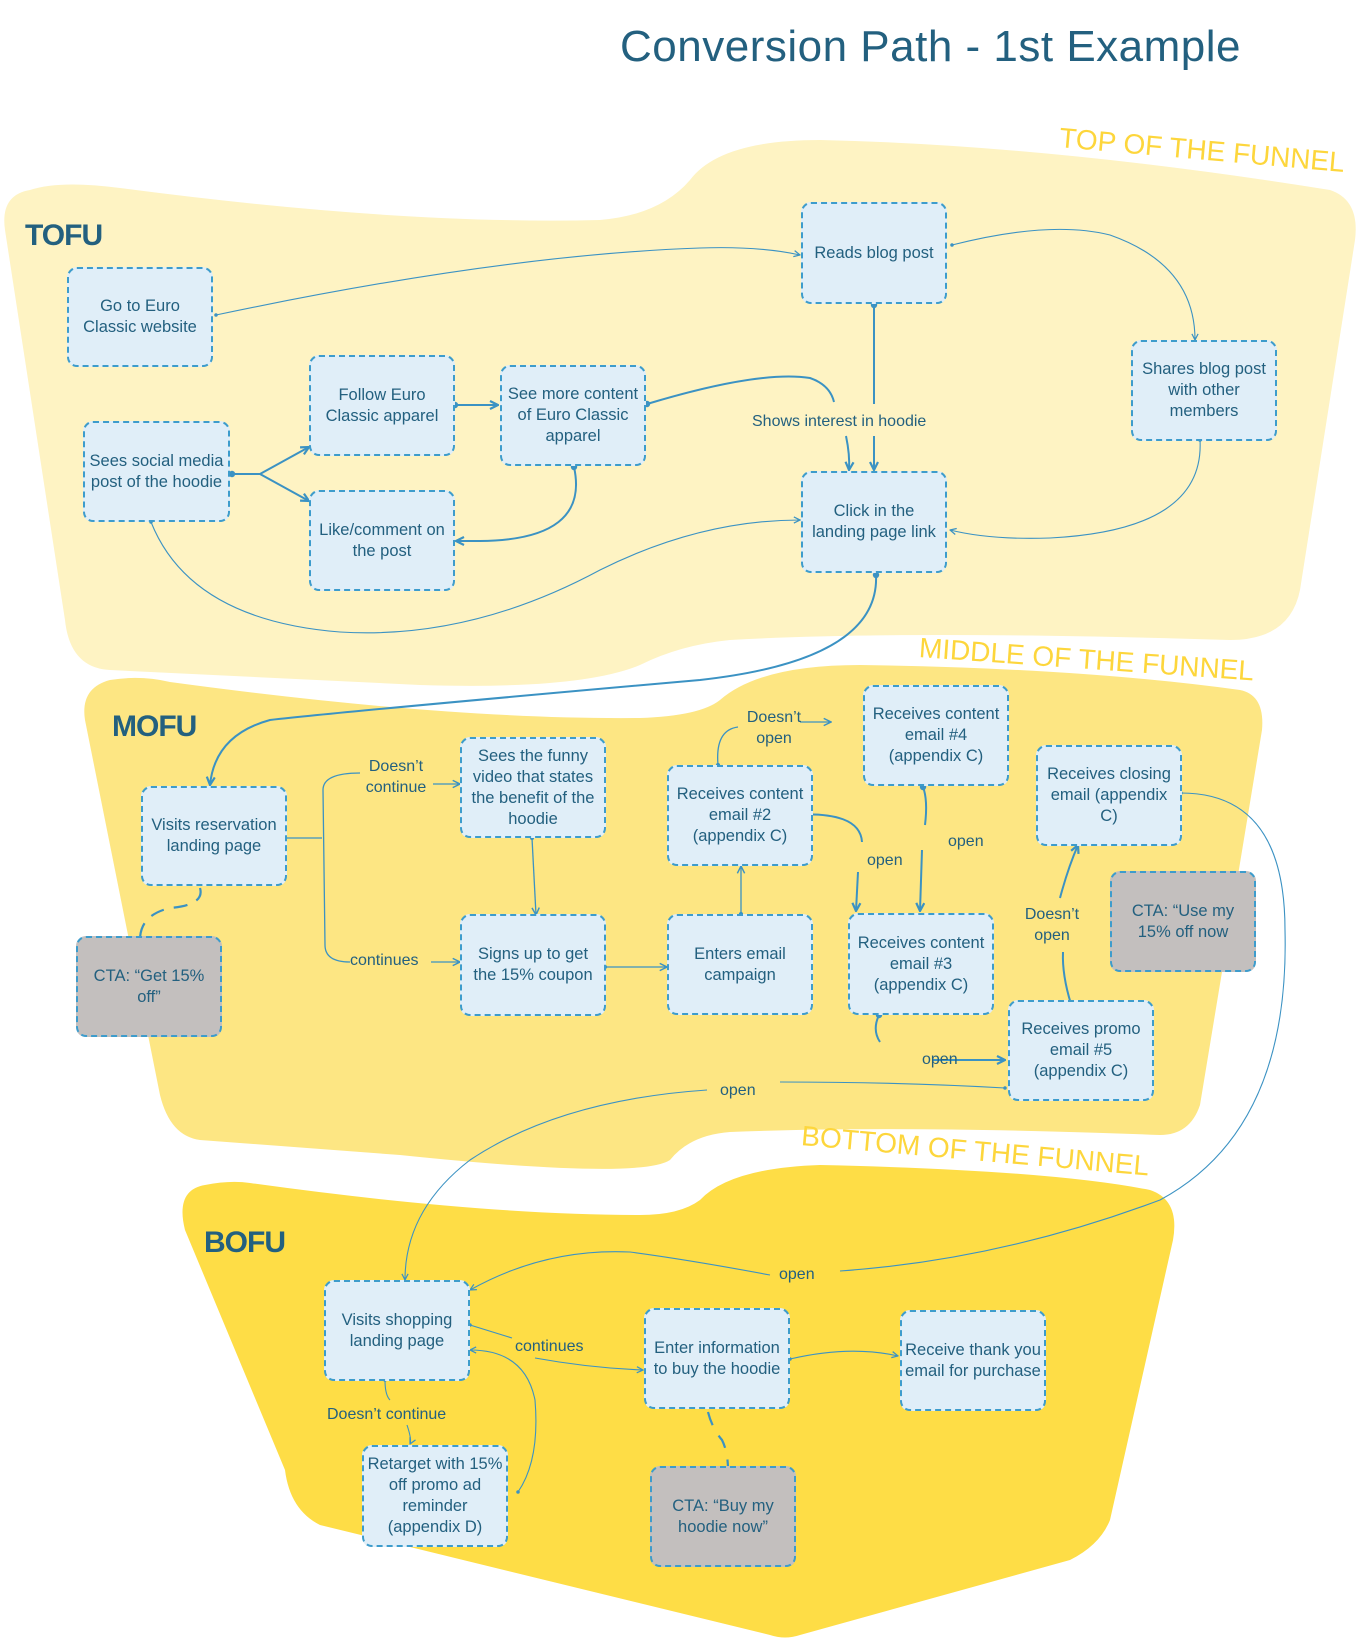 Image resolution: width=1369 pixels, height=1640 pixels. What do you see at coordinates (940, 1059) in the screenshot?
I see `label-open-3-5: open` at bounding box center [940, 1059].